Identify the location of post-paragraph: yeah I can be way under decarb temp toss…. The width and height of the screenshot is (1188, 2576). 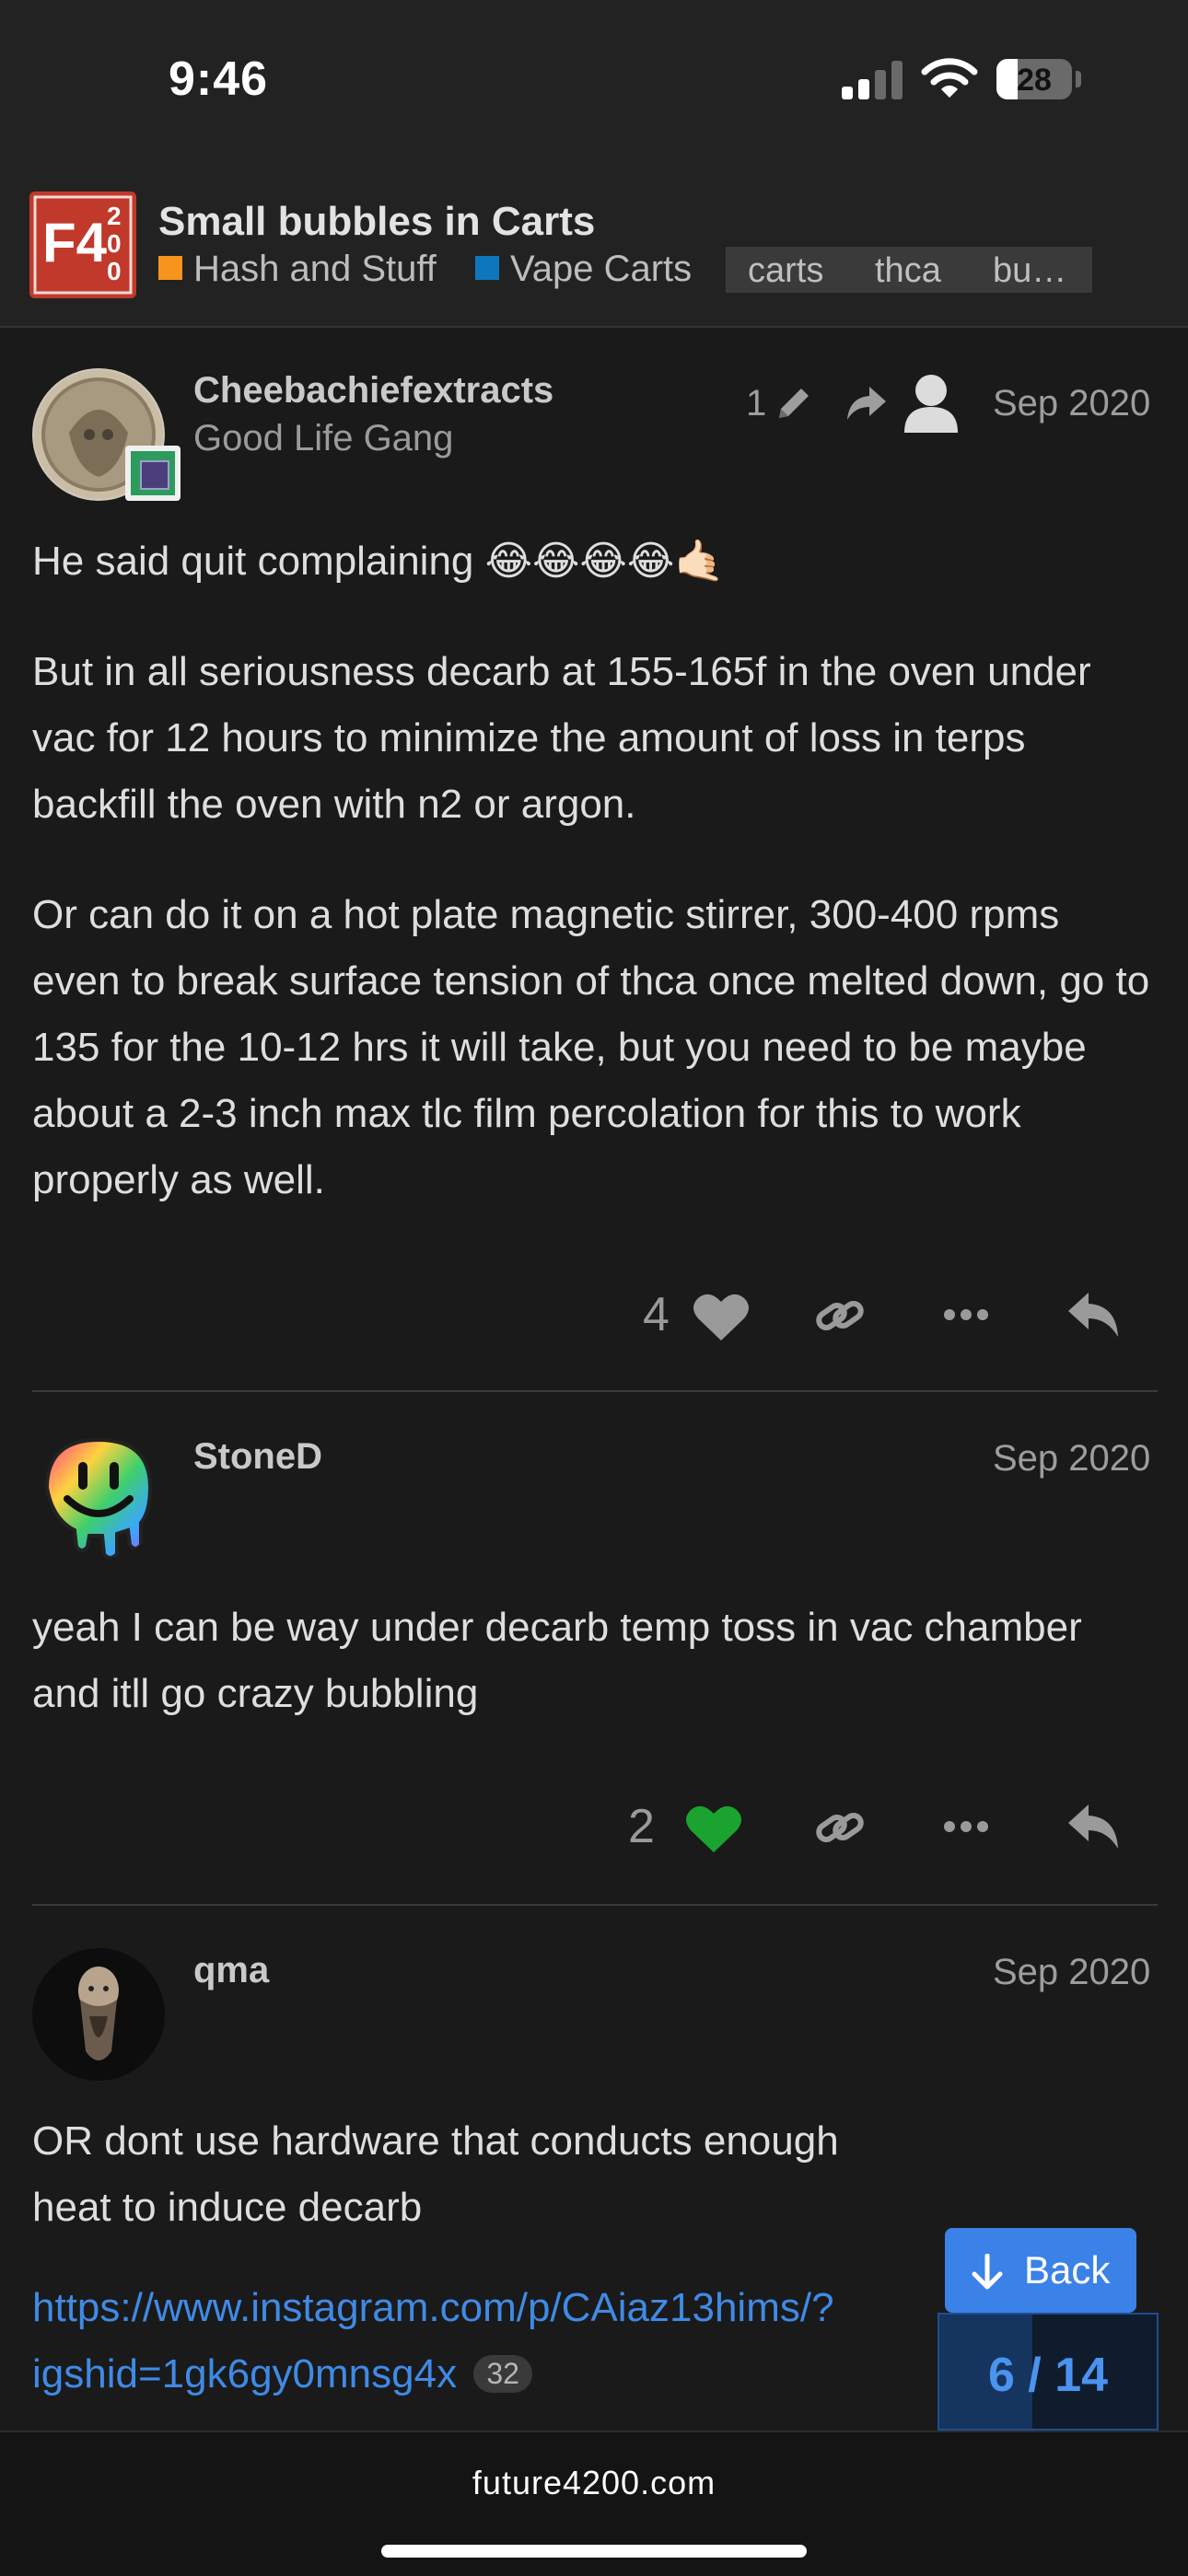
(557, 1660).